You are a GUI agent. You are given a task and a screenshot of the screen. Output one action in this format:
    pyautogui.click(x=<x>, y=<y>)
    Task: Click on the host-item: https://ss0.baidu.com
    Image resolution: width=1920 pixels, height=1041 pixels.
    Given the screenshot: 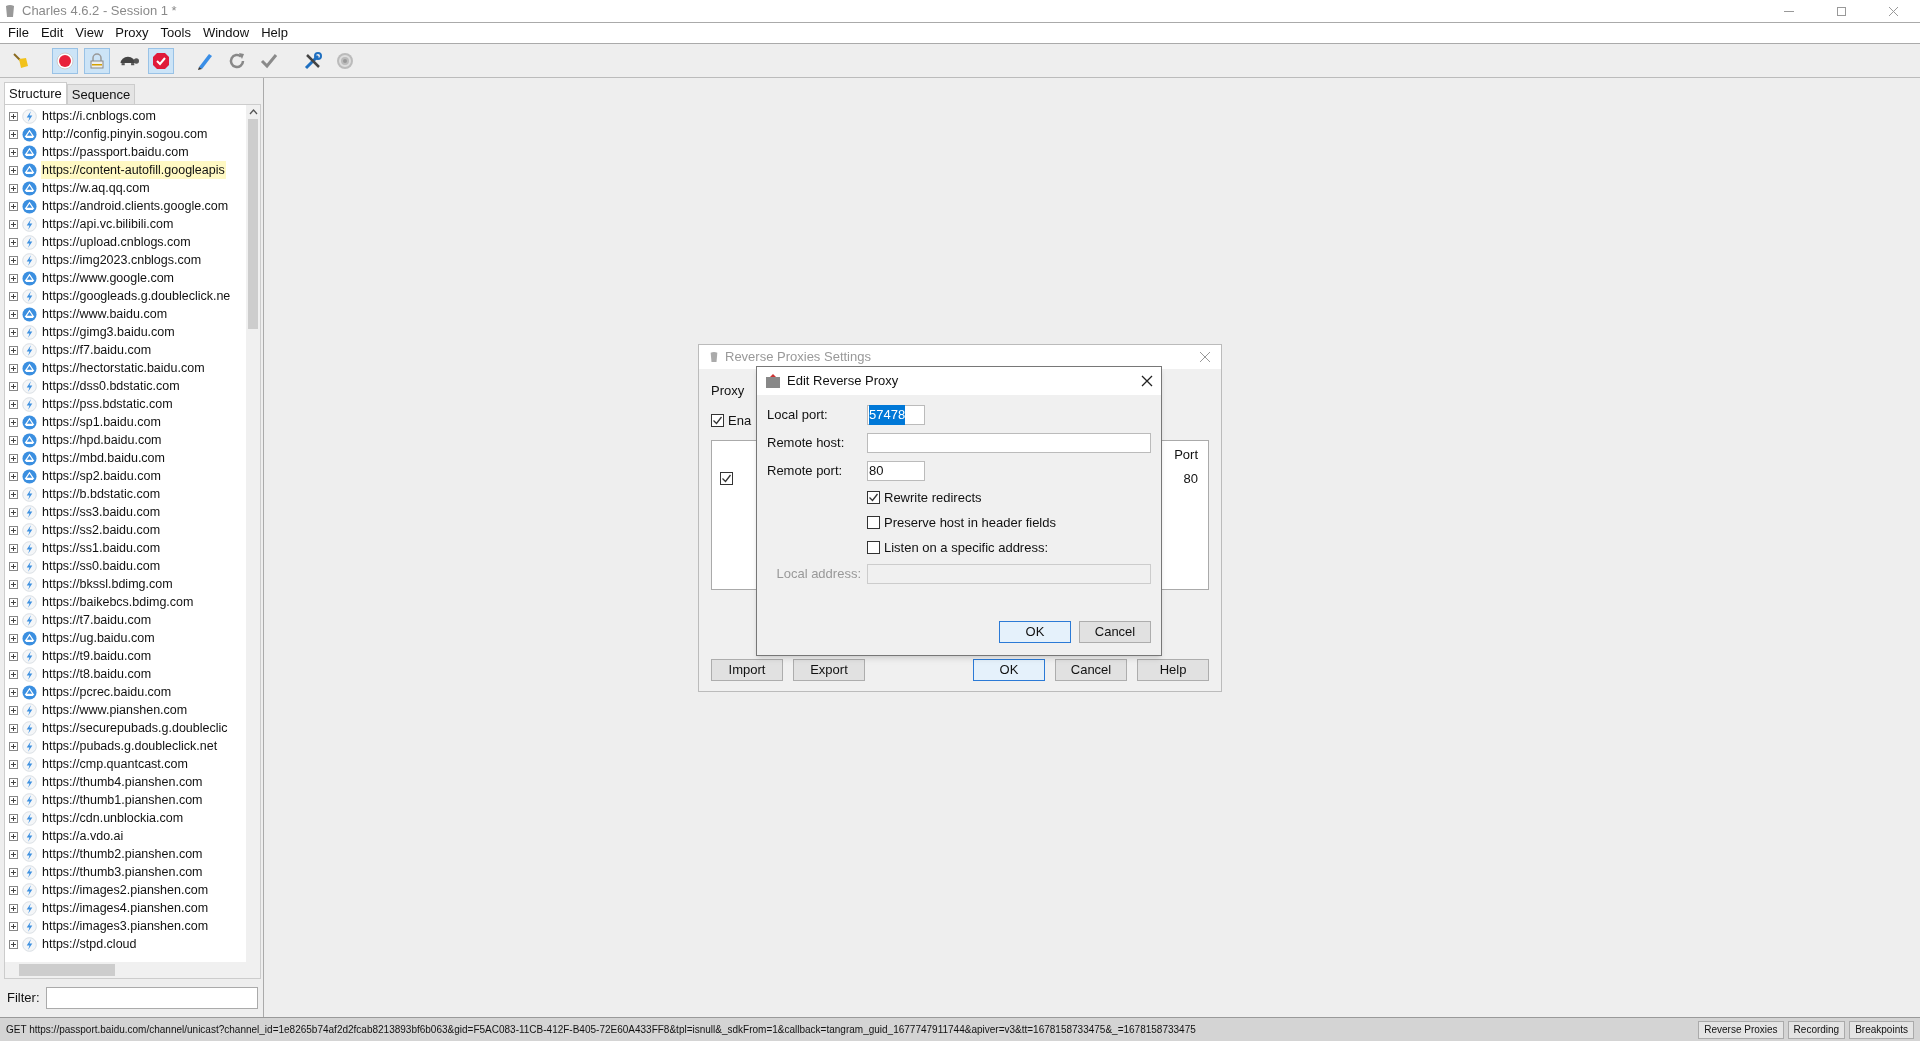 What is the action you would take?
    pyautogui.click(x=101, y=566)
    